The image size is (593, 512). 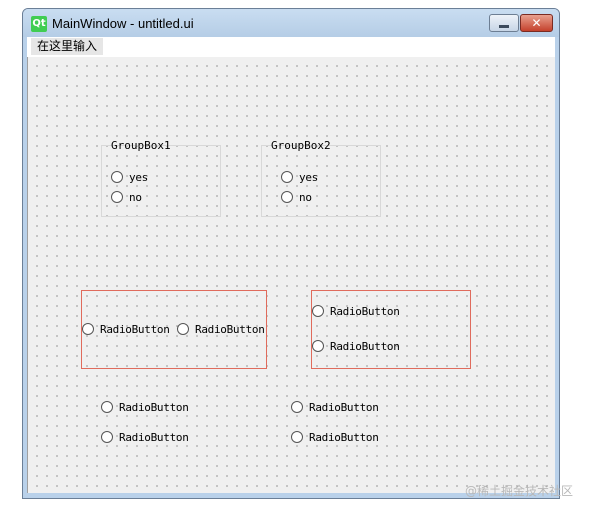 I want to click on qt-logo-icon: Qt, so click(x=39, y=24).